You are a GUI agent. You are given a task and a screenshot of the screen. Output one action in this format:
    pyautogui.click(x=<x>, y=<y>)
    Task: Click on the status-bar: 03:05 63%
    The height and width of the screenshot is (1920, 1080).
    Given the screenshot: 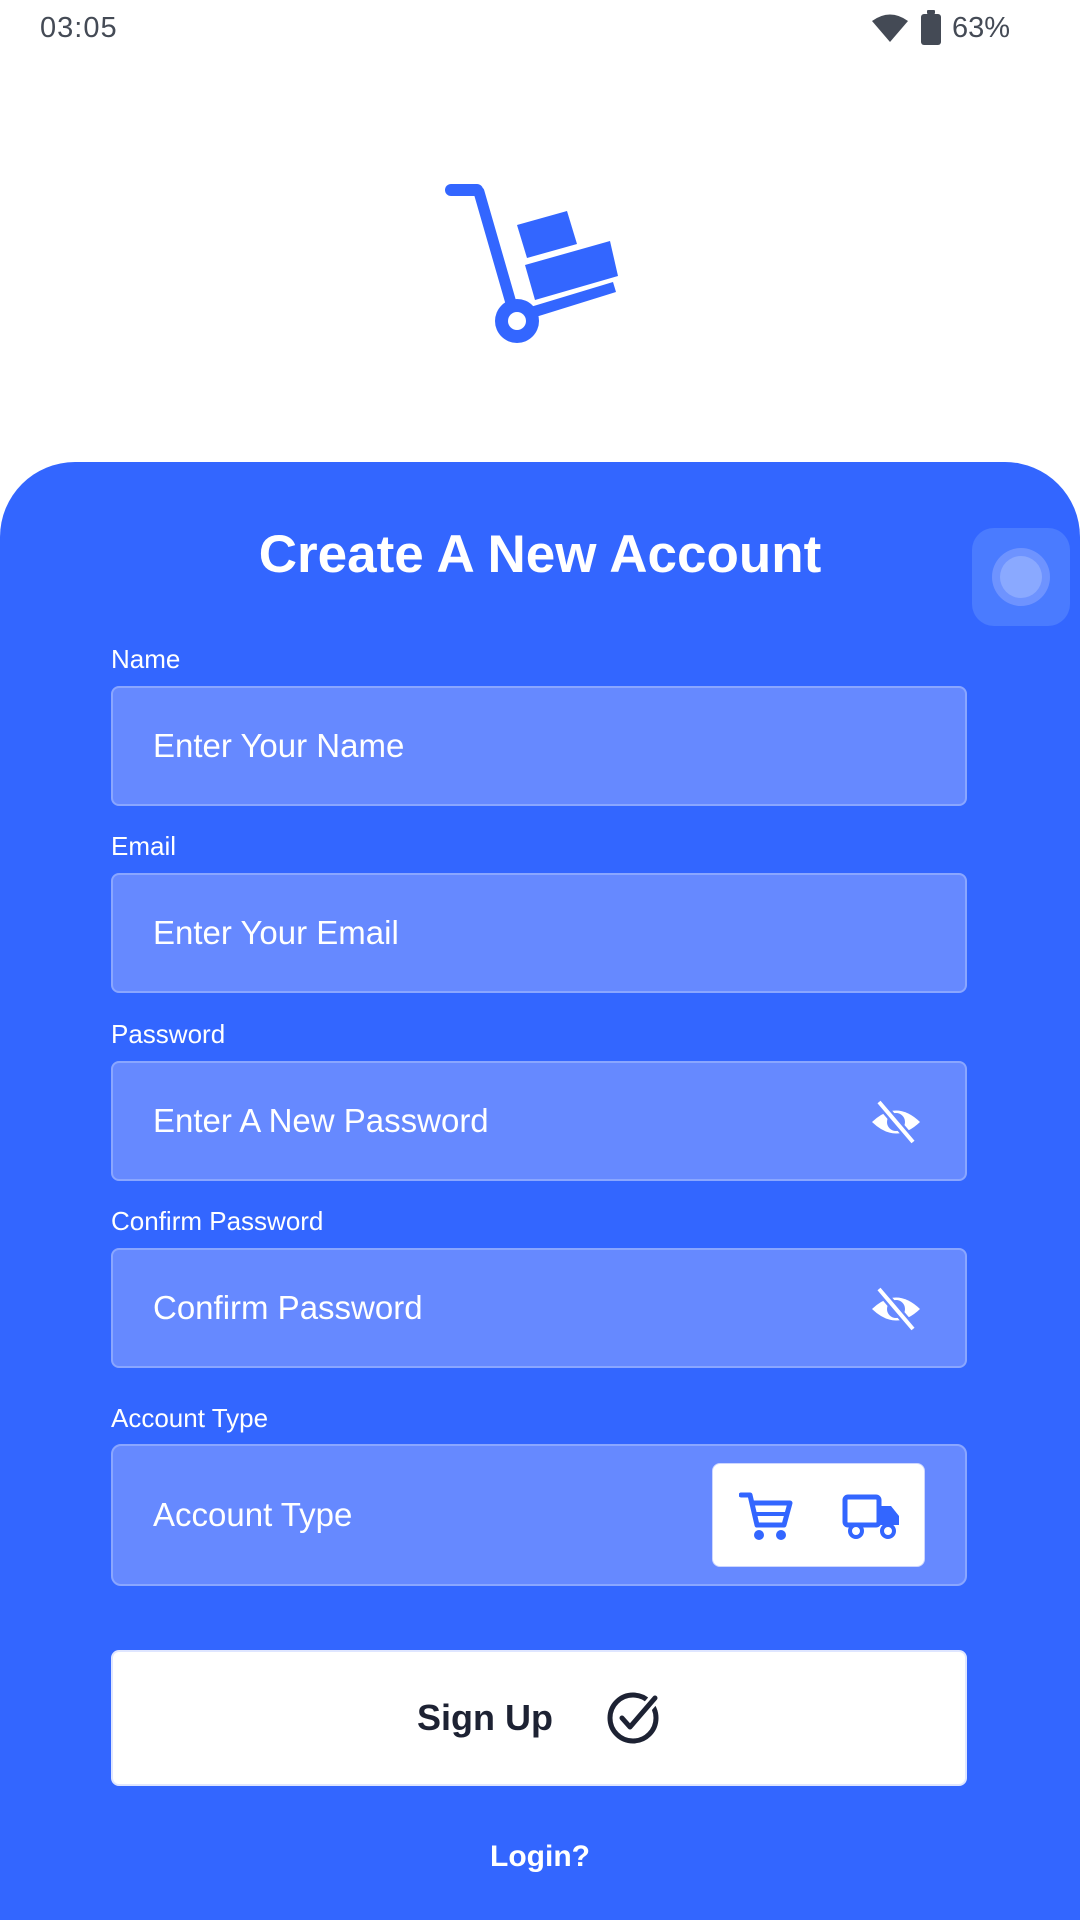 What is the action you would take?
    pyautogui.click(x=540, y=30)
    